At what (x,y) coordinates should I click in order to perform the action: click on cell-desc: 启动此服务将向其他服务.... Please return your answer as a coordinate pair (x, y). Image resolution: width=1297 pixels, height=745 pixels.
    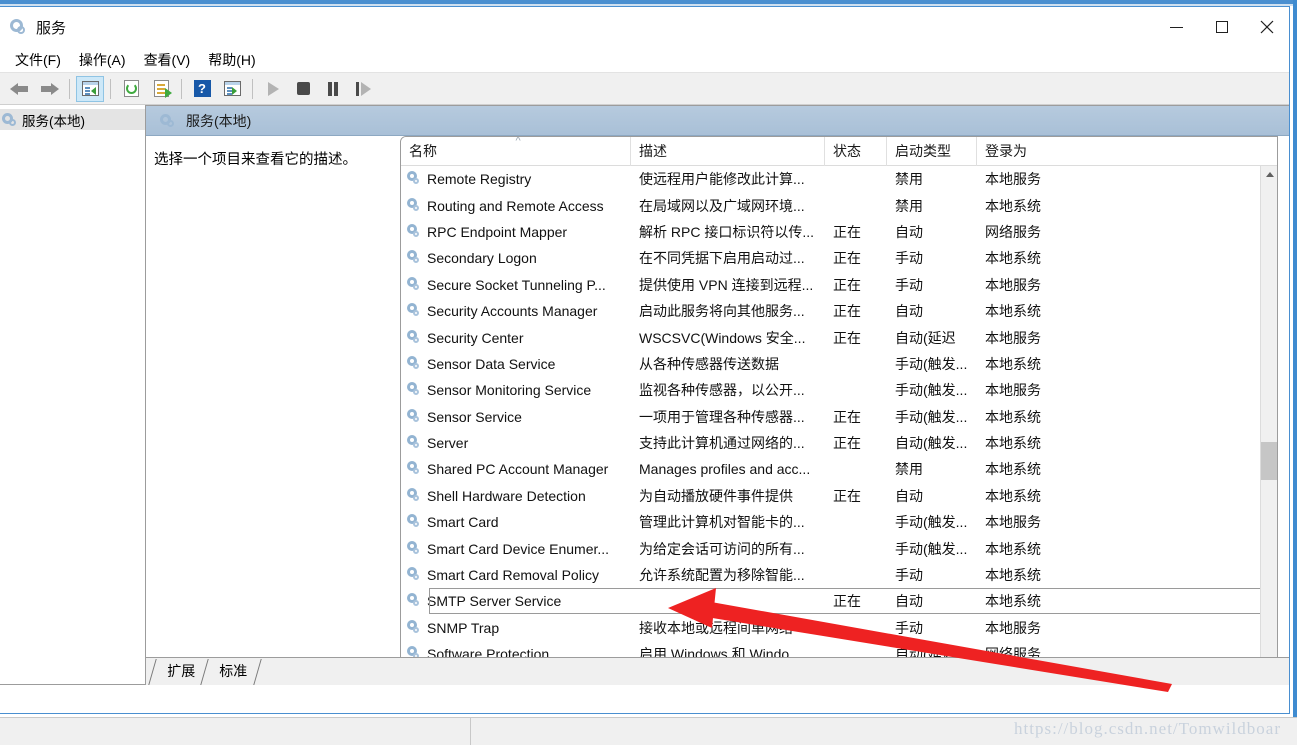
    Looking at the image, I should click on (722, 311).